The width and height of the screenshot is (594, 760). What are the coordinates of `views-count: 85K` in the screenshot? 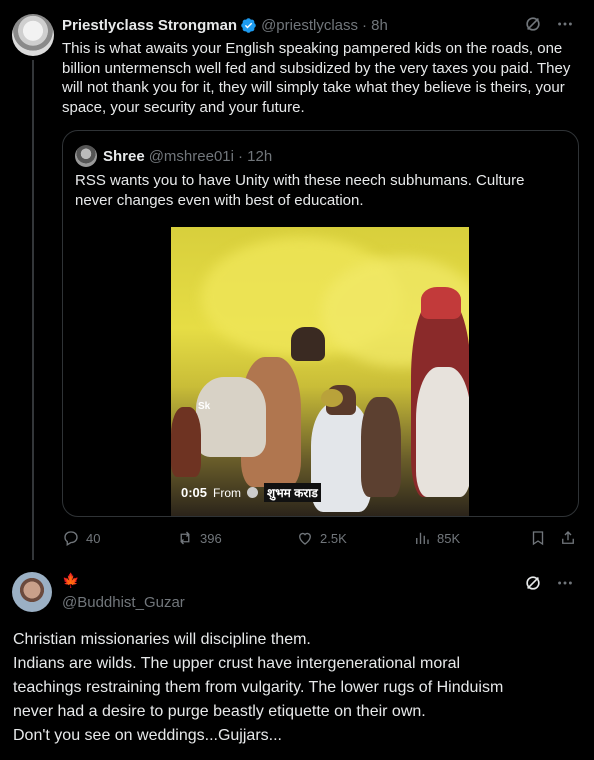 It's located at (449, 538).